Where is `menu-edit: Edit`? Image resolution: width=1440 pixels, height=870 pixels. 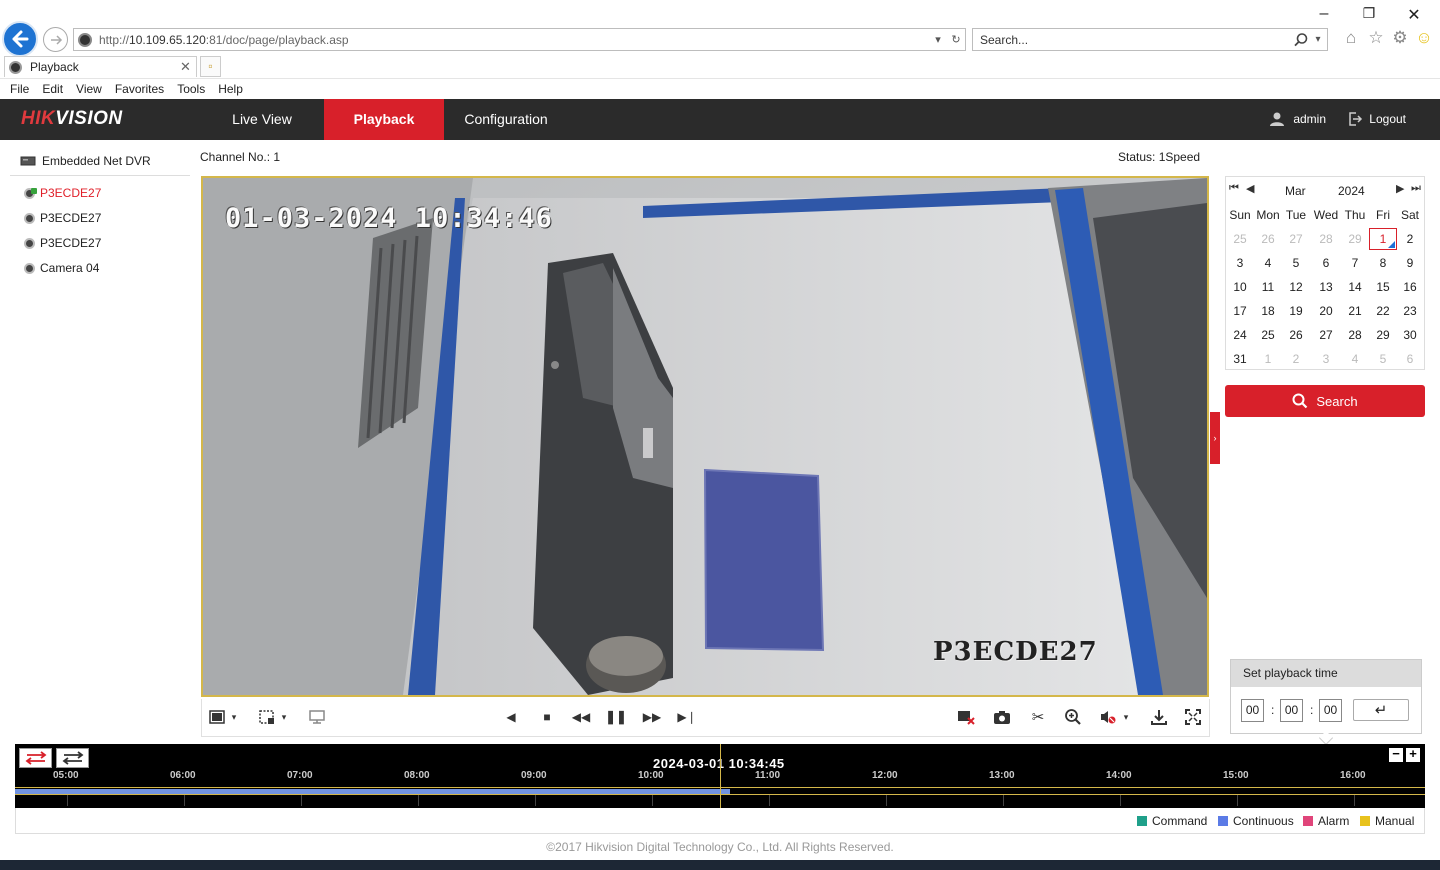 menu-edit: Edit is located at coordinates (52, 89).